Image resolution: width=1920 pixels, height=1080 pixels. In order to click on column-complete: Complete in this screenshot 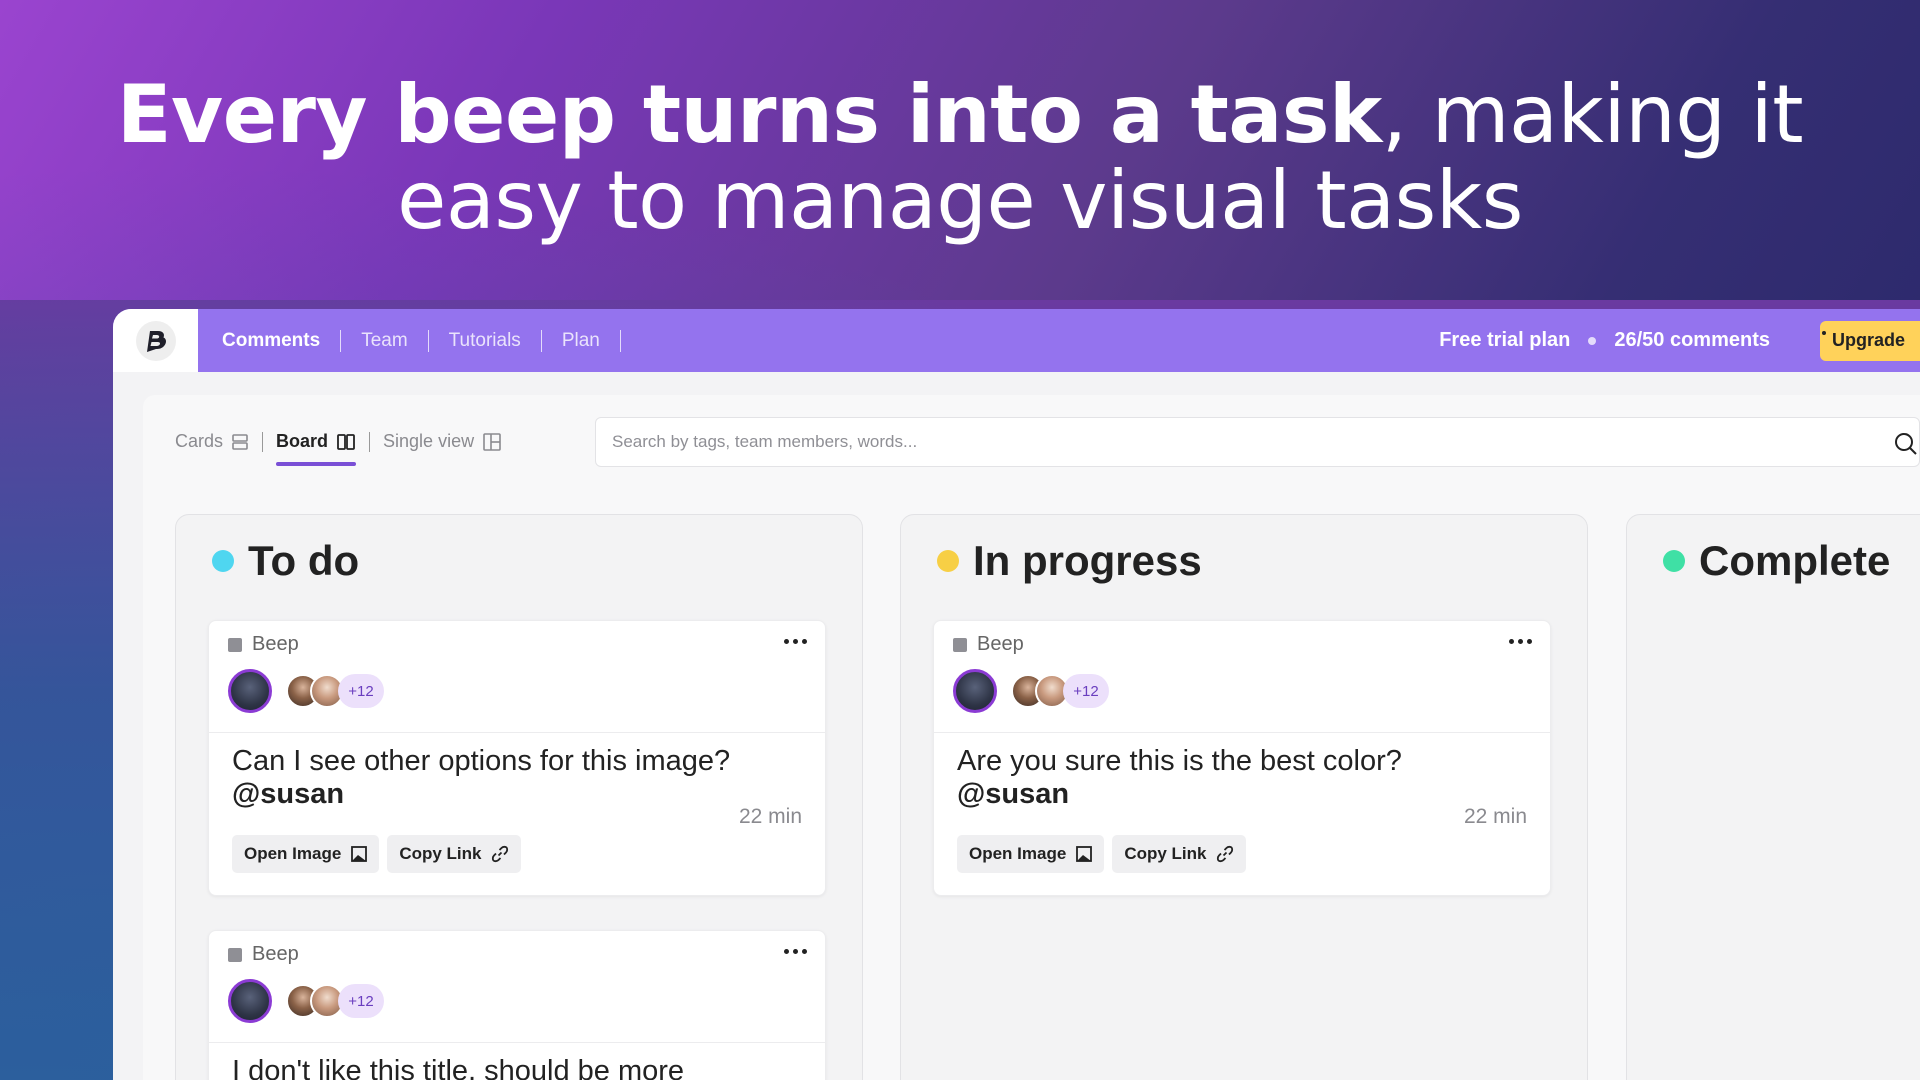, I will do `click(1773, 797)`.